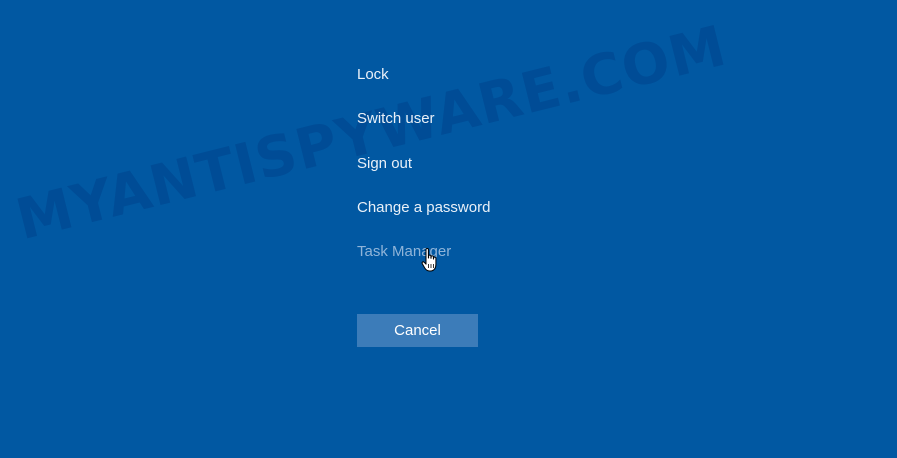 Image resolution: width=897 pixels, height=458 pixels. Describe the element at coordinates (384, 164) in the screenshot. I see `menu-item-sign-out: Sign out` at that location.